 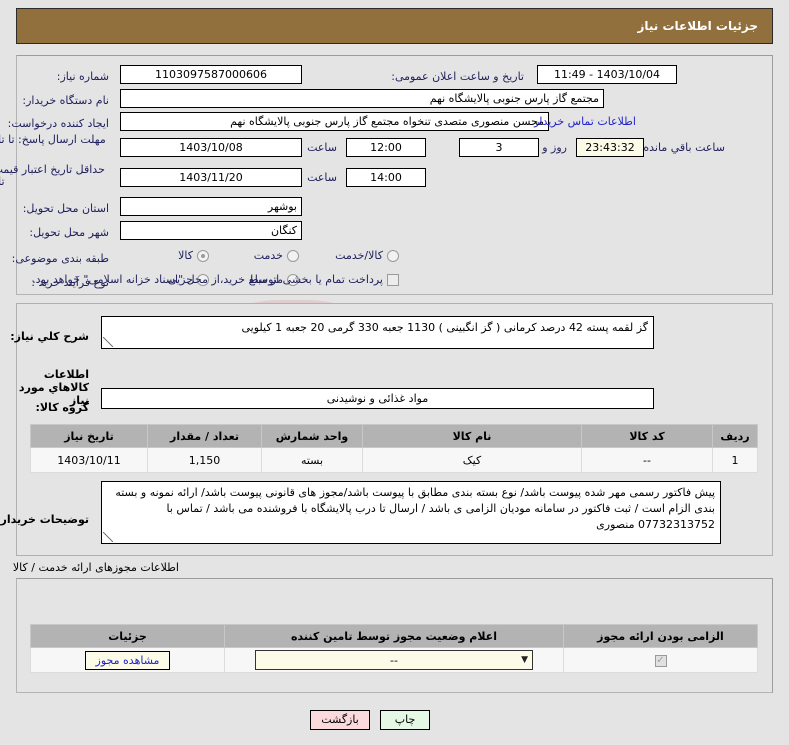 I want to click on goods-cell-quantity: 1,150, so click(x=204, y=460).